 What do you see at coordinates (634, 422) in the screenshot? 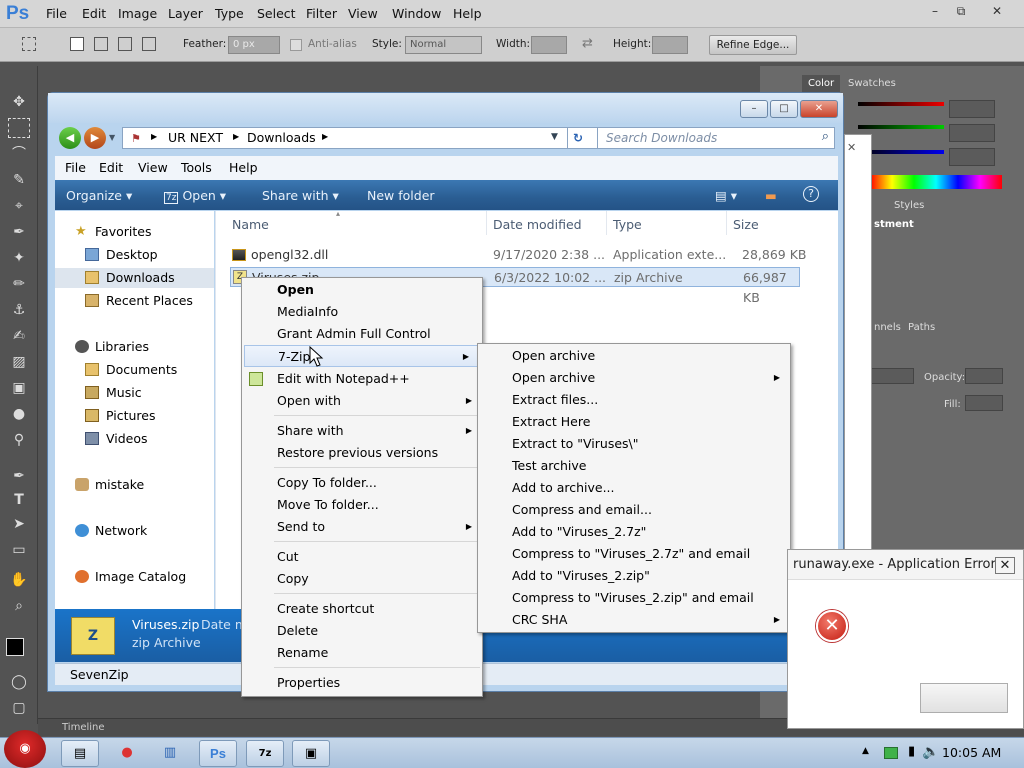
I see `7zip-extract-here: Extract Here` at bounding box center [634, 422].